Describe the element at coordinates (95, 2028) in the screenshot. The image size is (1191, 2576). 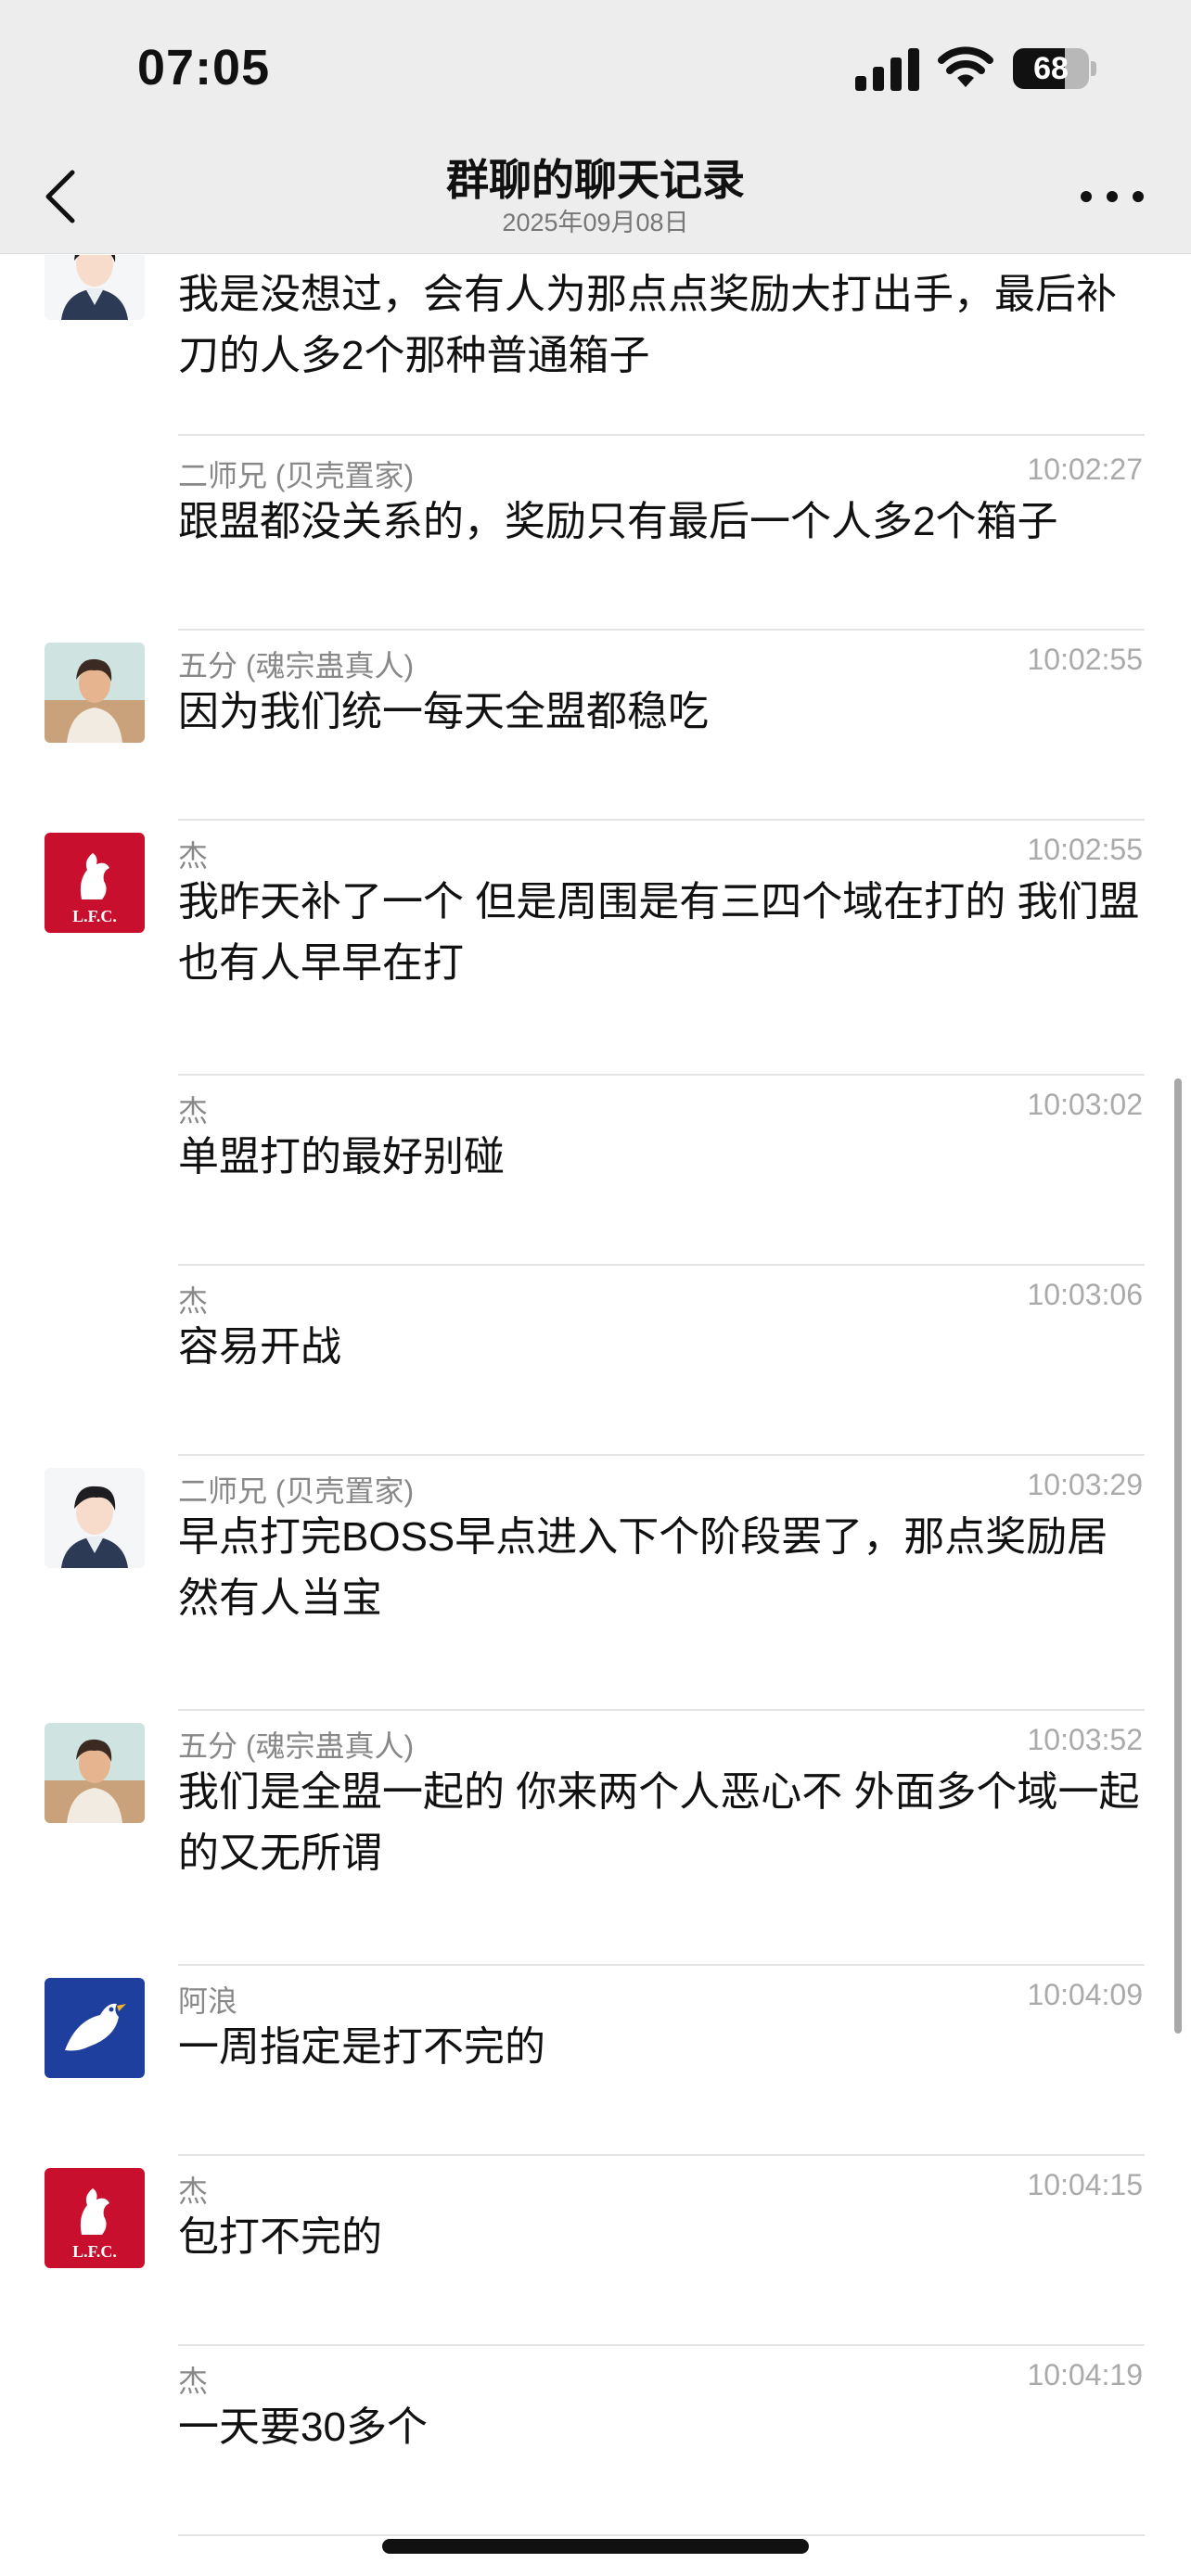
I see `bird-avatar` at that location.